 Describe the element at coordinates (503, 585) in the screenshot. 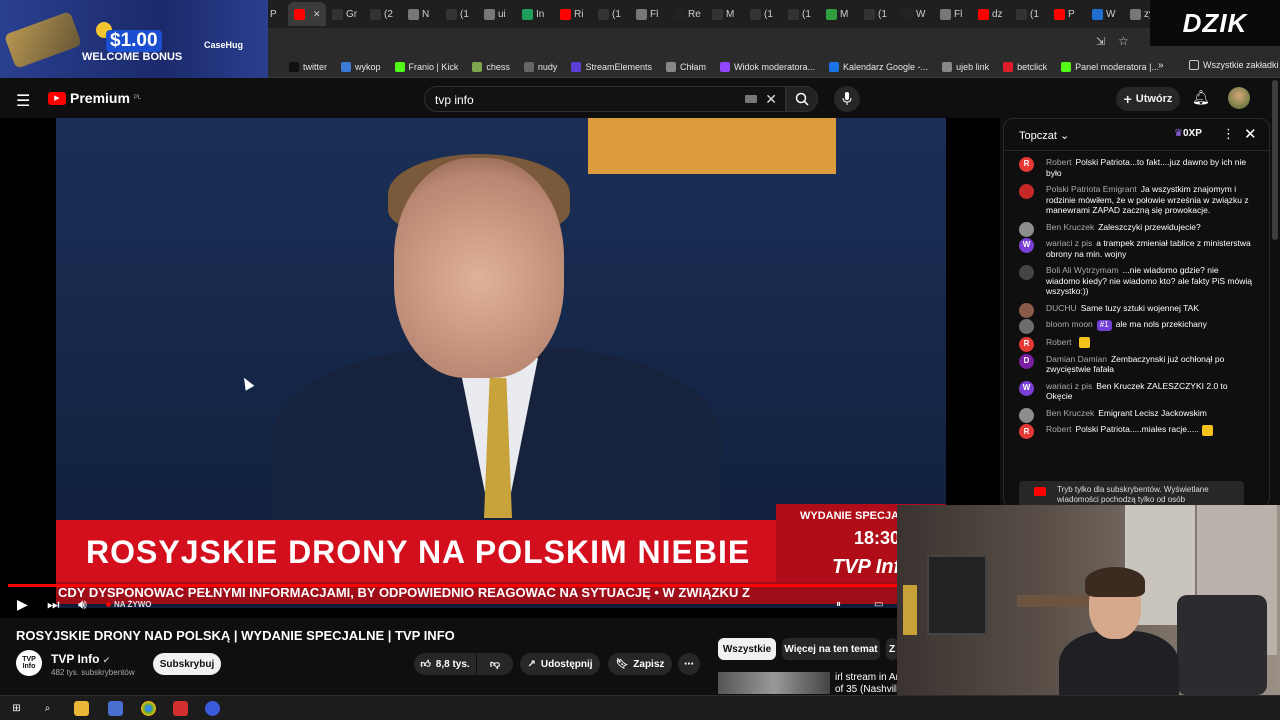

I see `progress-bar` at that location.